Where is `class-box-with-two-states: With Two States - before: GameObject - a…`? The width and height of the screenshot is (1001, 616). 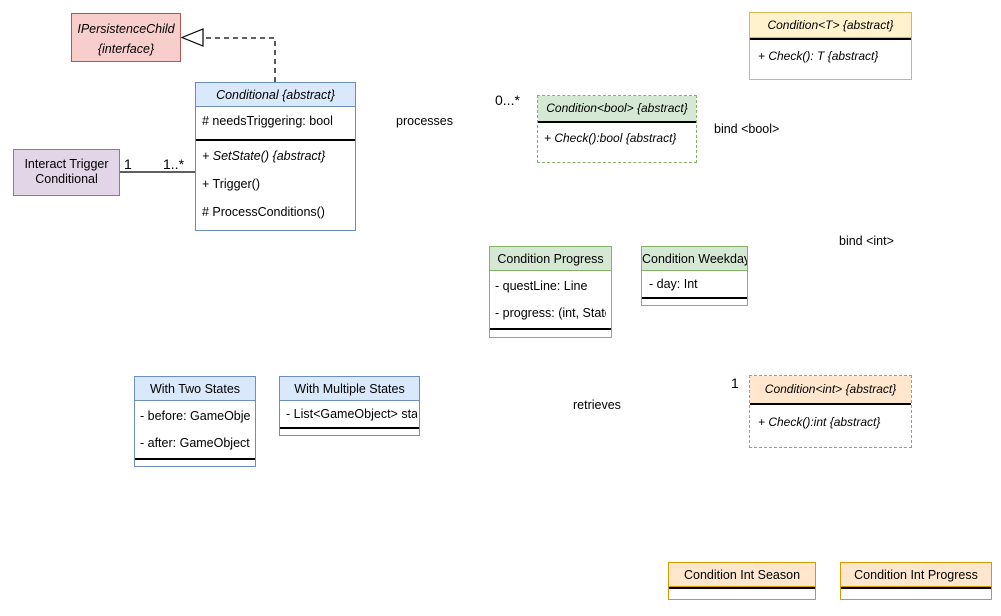 class-box-with-two-states: With Two States - before: GameObject - a… is located at coordinates (195, 421).